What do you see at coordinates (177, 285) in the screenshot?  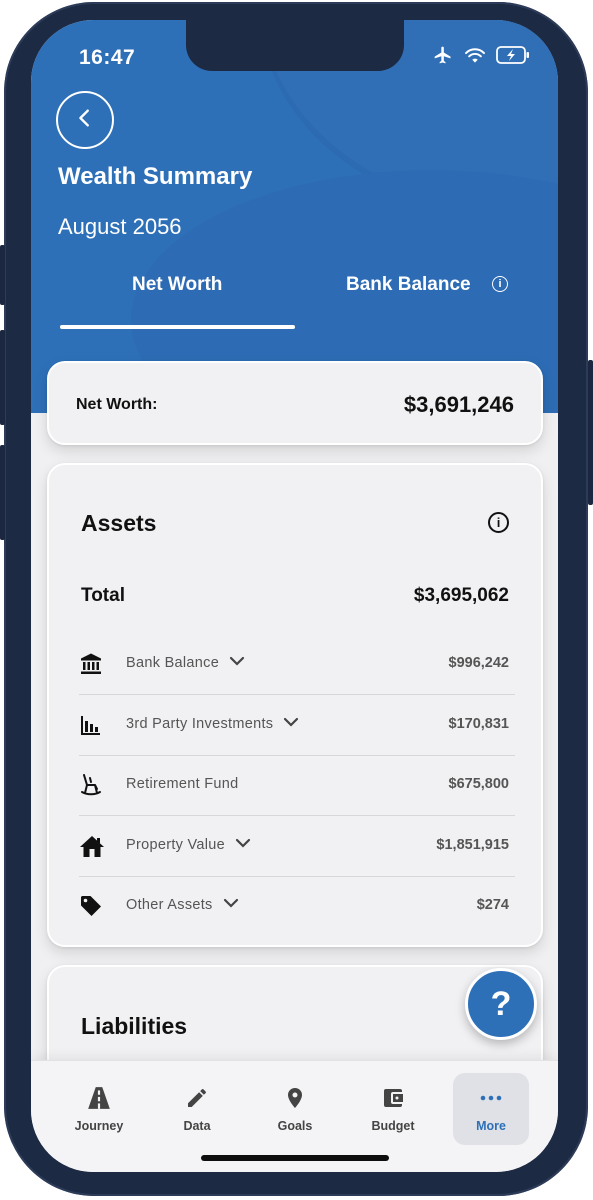 I see `tab-net-worth: Net Worth` at bounding box center [177, 285].